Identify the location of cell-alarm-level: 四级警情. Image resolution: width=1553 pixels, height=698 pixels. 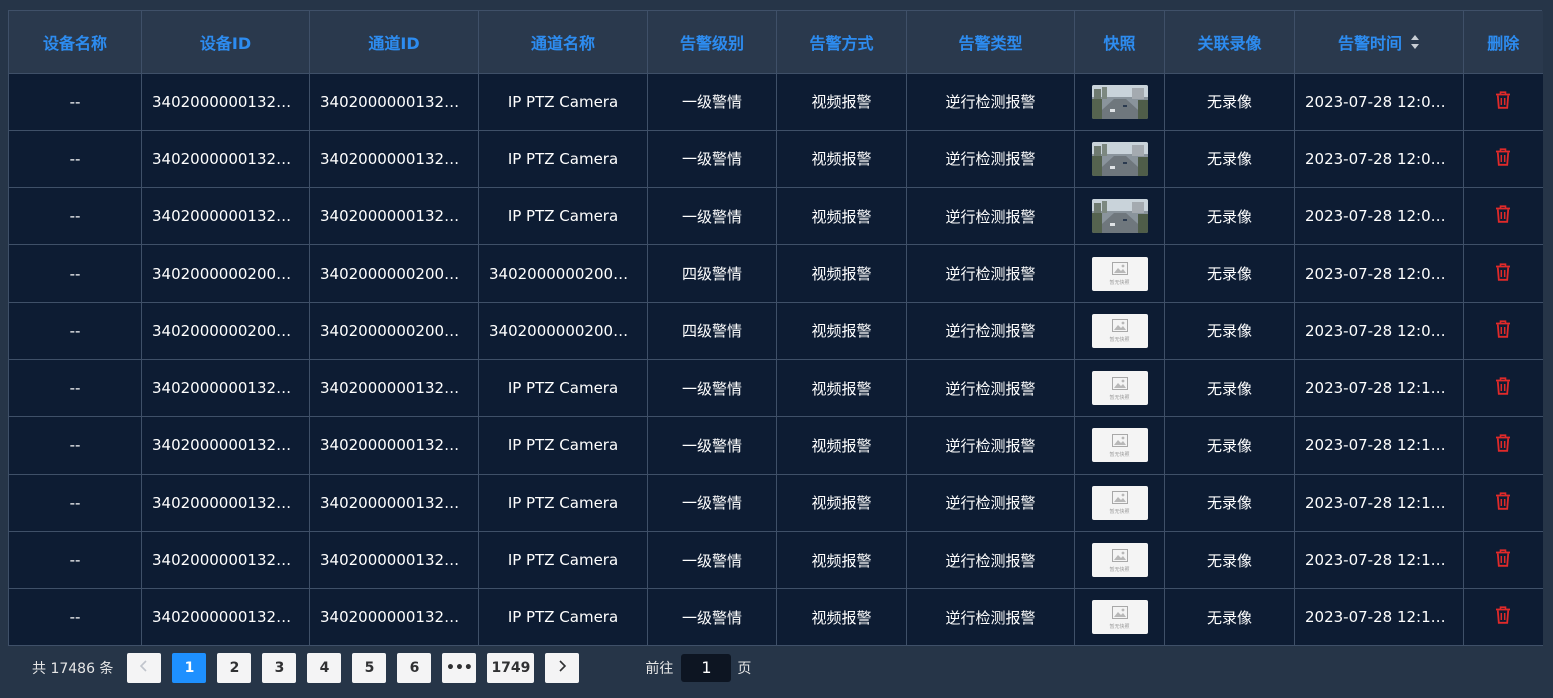
(712, 331).